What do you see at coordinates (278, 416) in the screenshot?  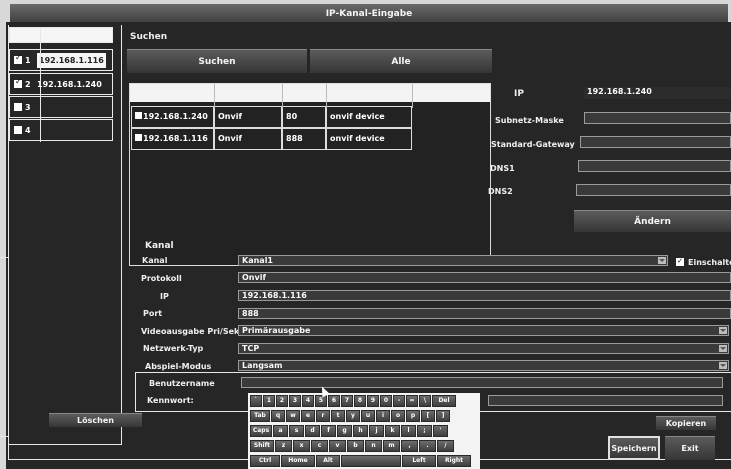 I see `keyboard-key: q` at bounding box center [278, 416].